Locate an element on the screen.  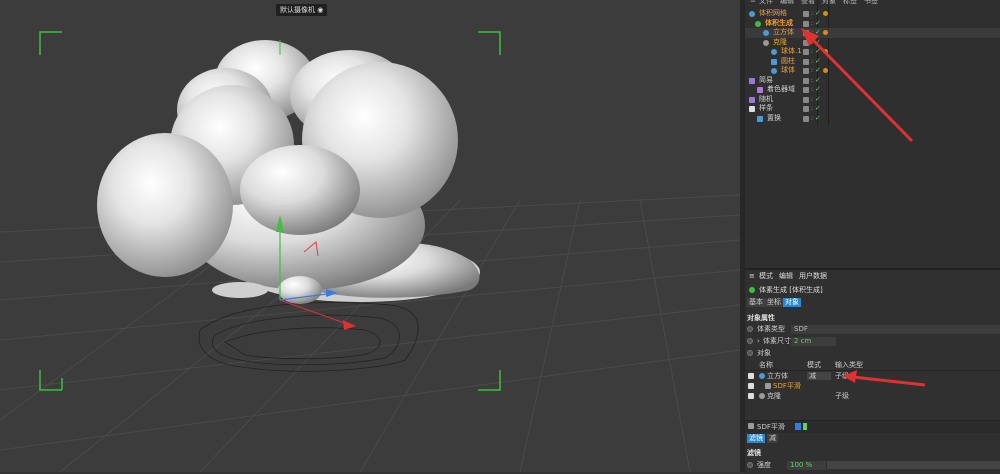
strength-input: 100 % is located at coordinates (806, 465).